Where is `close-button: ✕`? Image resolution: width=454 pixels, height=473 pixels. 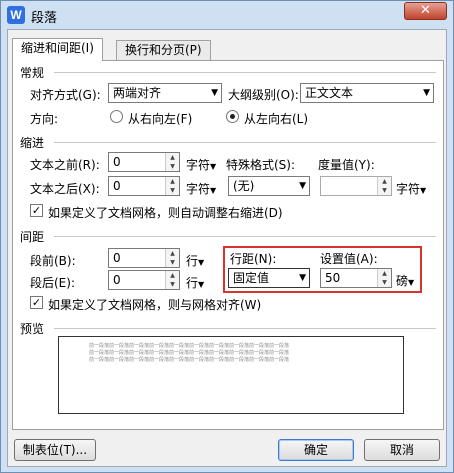
close-button: ✕ is located at coordinates (425, 11).